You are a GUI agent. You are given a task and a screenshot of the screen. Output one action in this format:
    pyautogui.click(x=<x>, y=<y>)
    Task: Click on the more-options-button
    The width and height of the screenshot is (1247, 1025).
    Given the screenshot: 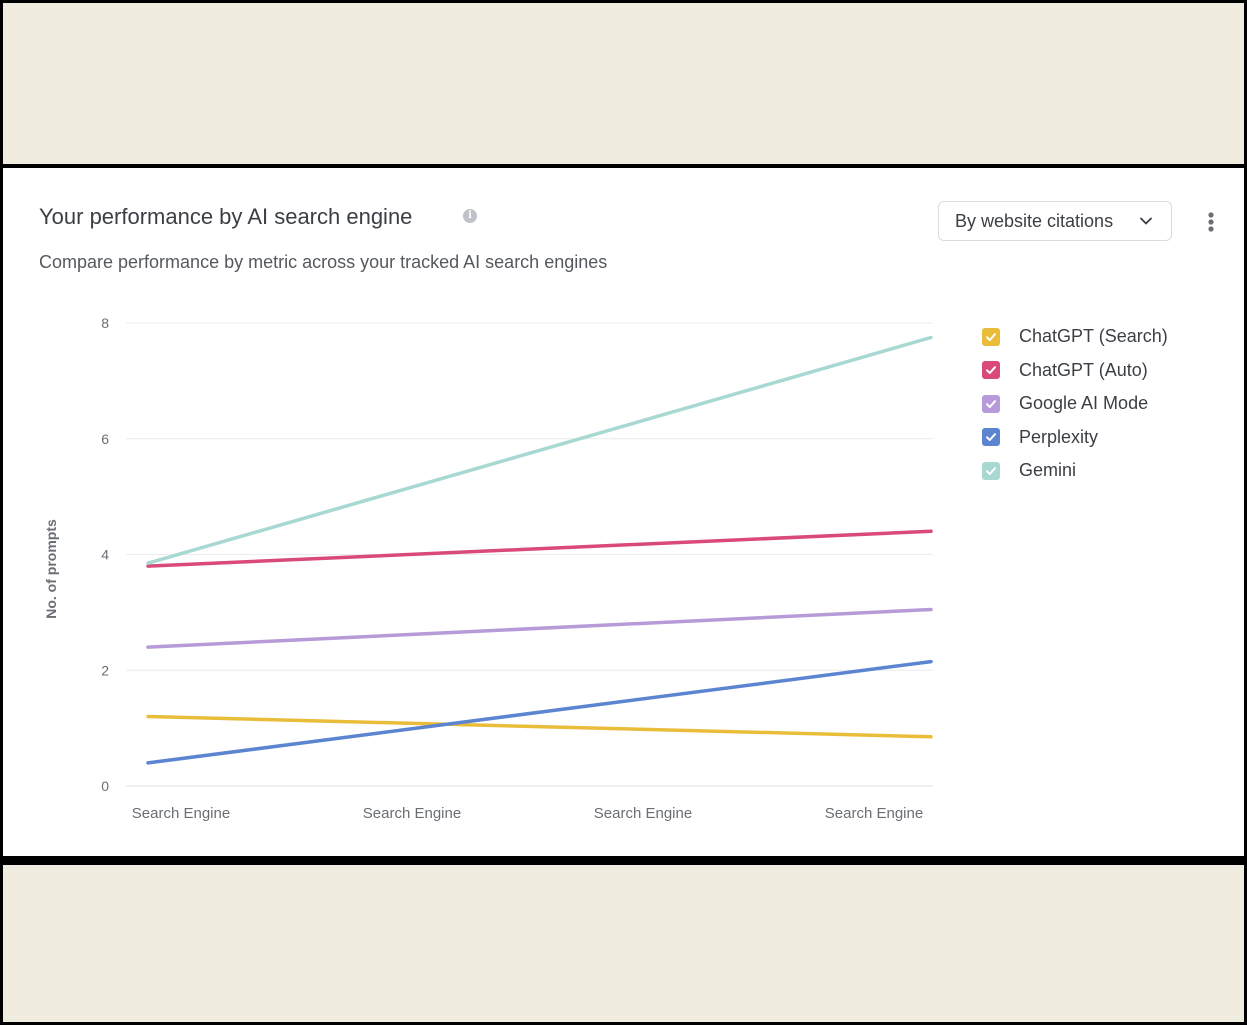 What is the action you would take?
    pyautogui.click(x=1211, y=222)
    